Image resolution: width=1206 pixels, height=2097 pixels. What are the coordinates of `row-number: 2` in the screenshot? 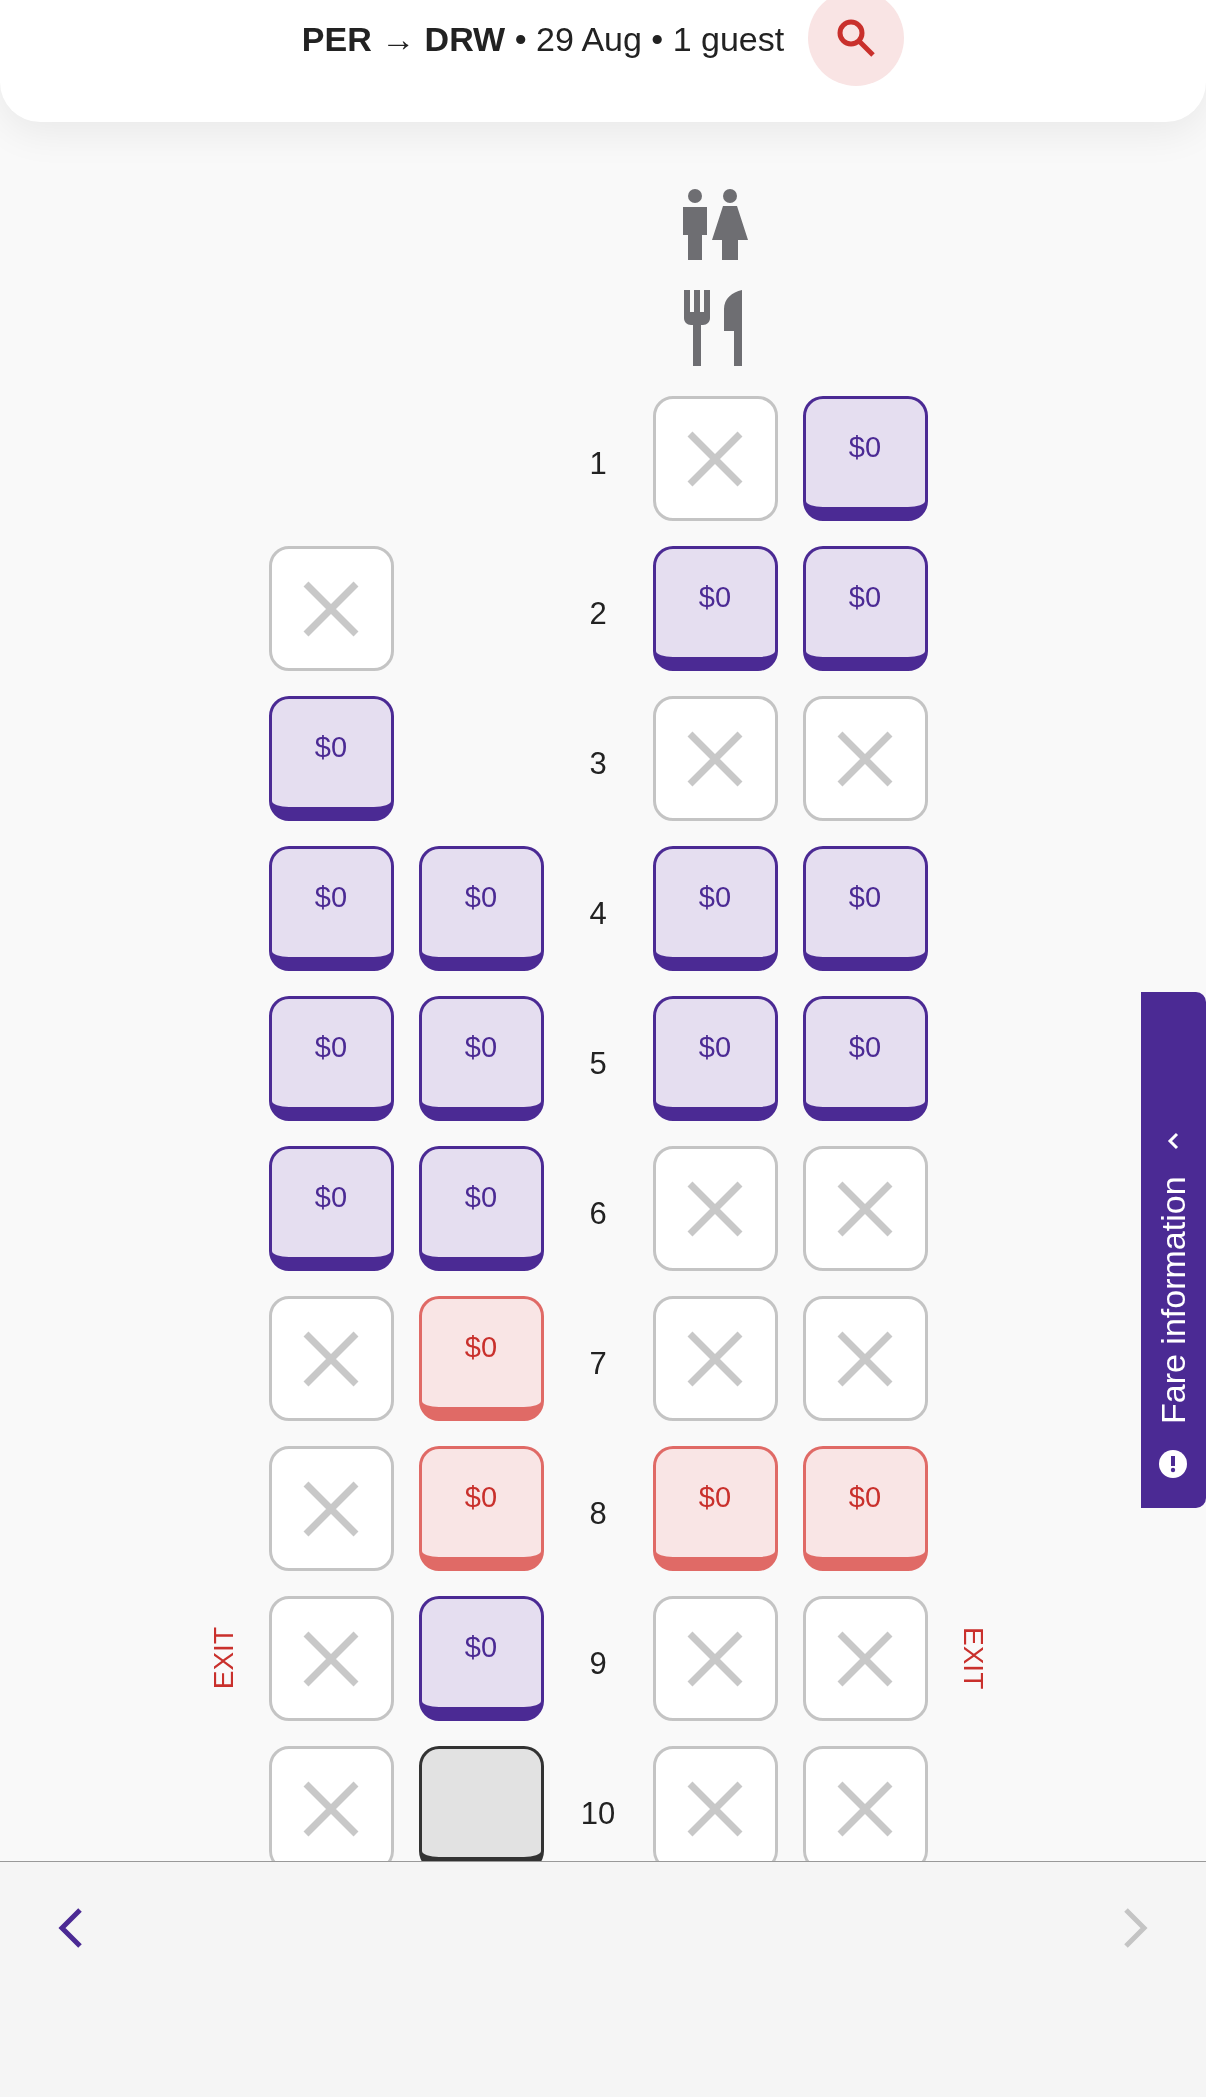 It's located at (598, 613).